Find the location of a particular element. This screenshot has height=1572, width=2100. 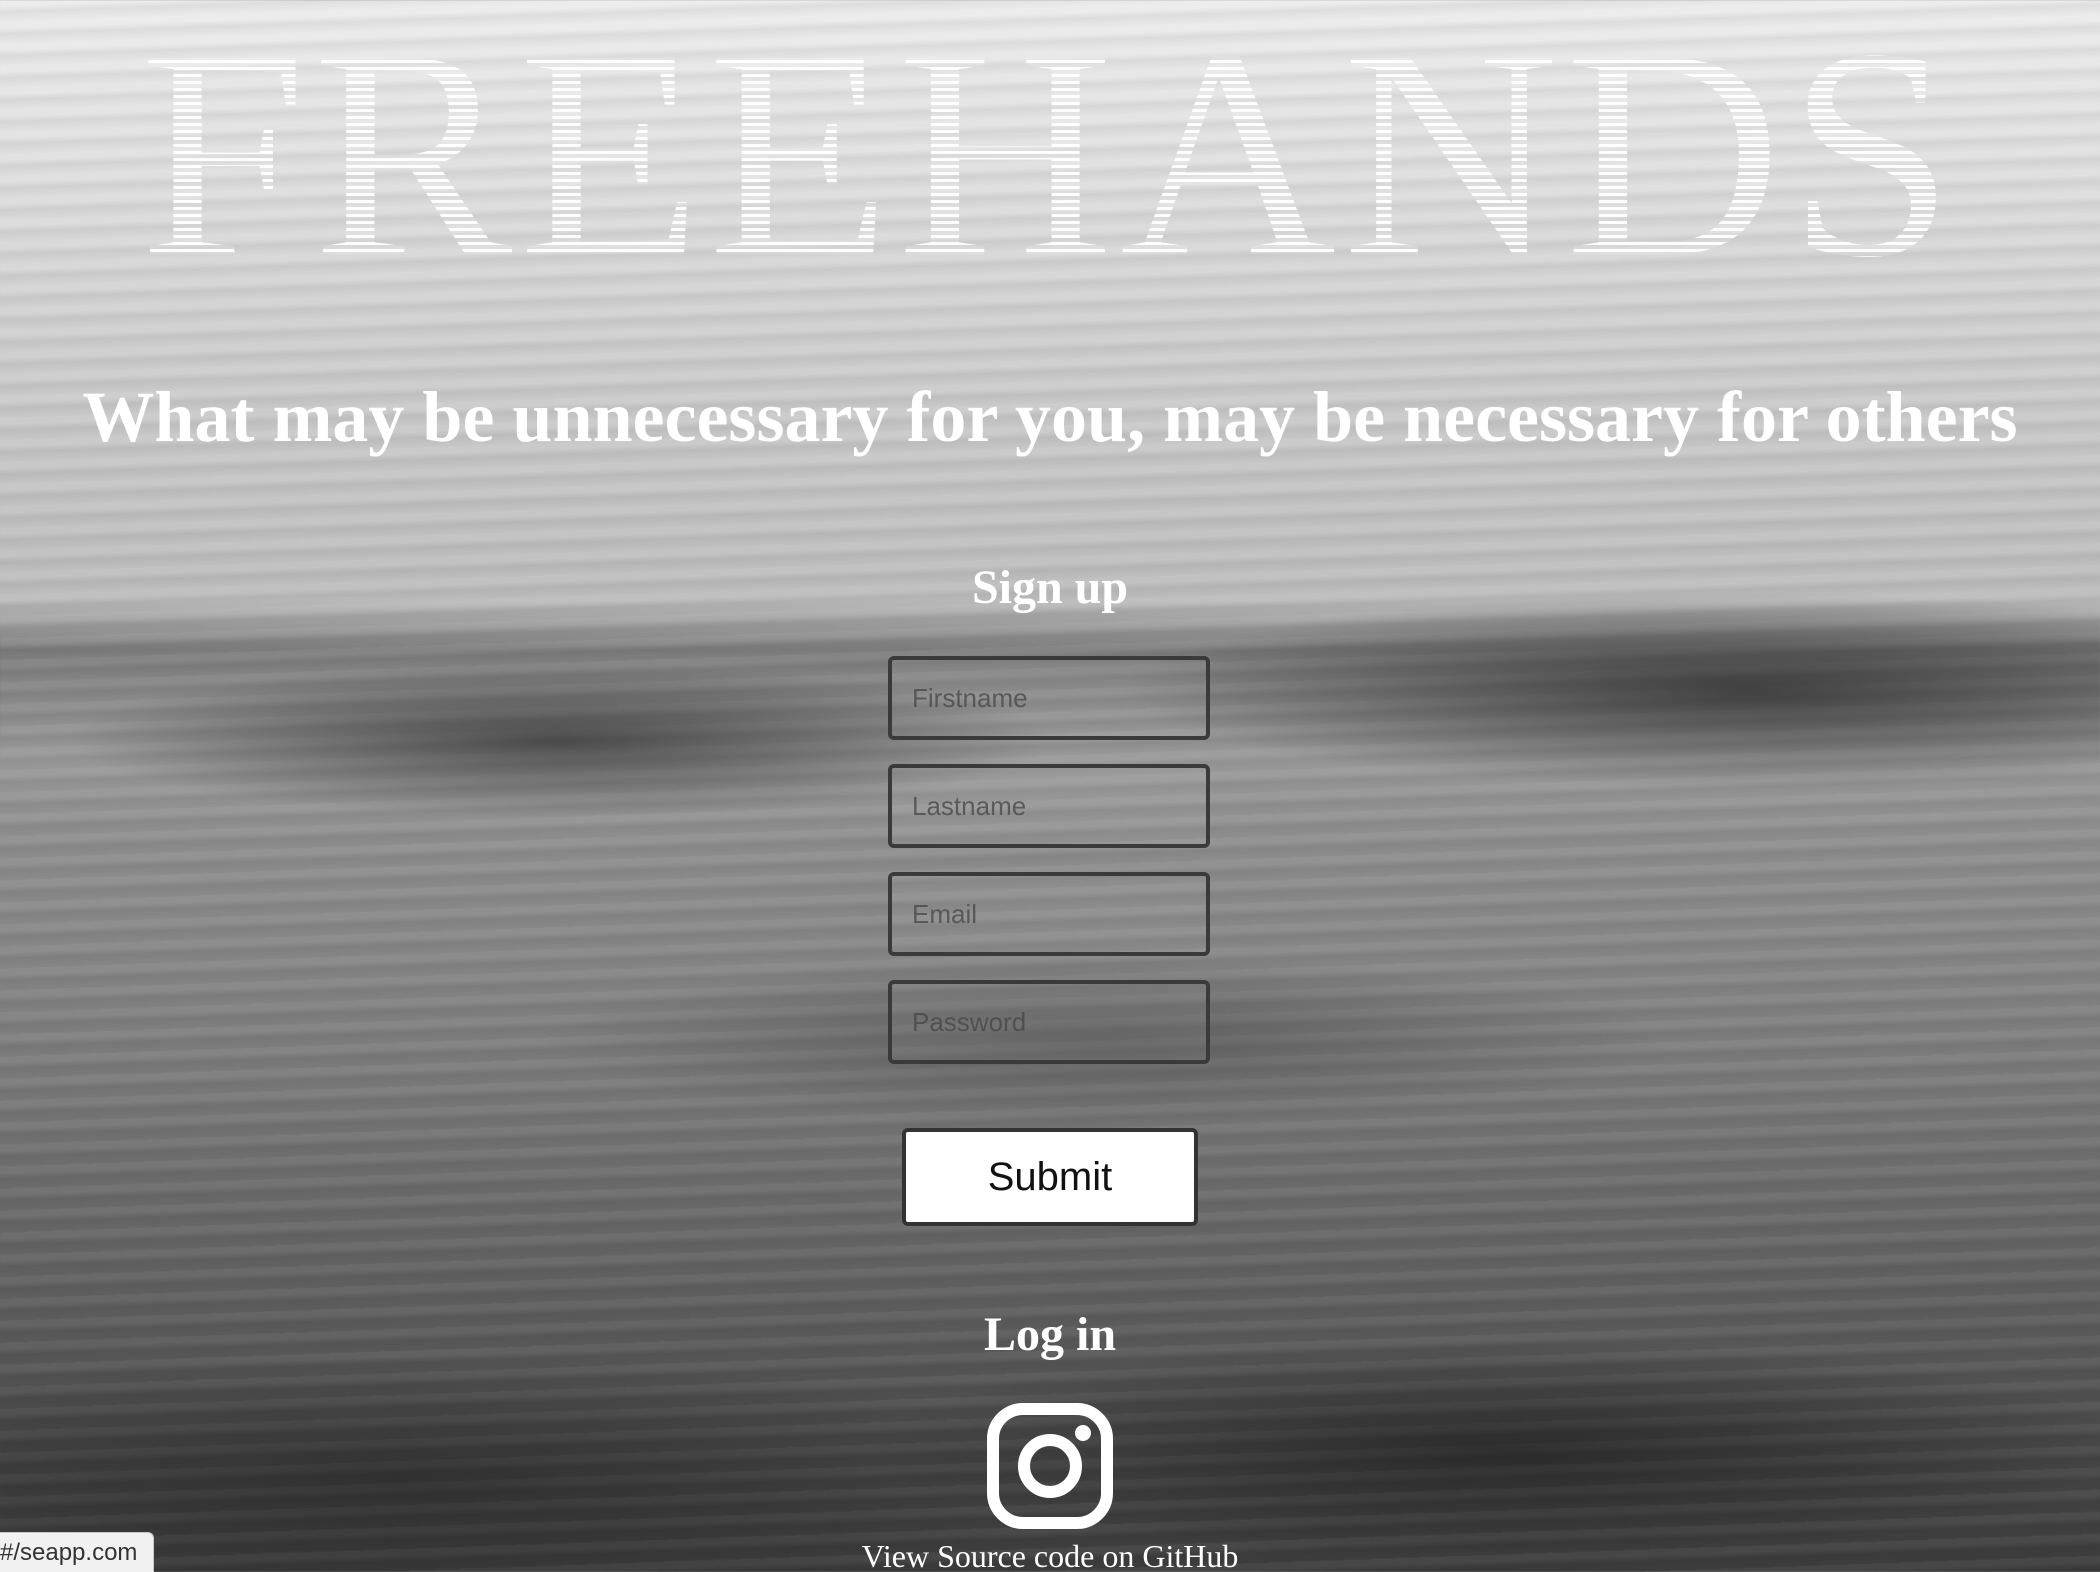

email-input is located at coordinates (1049, 914).